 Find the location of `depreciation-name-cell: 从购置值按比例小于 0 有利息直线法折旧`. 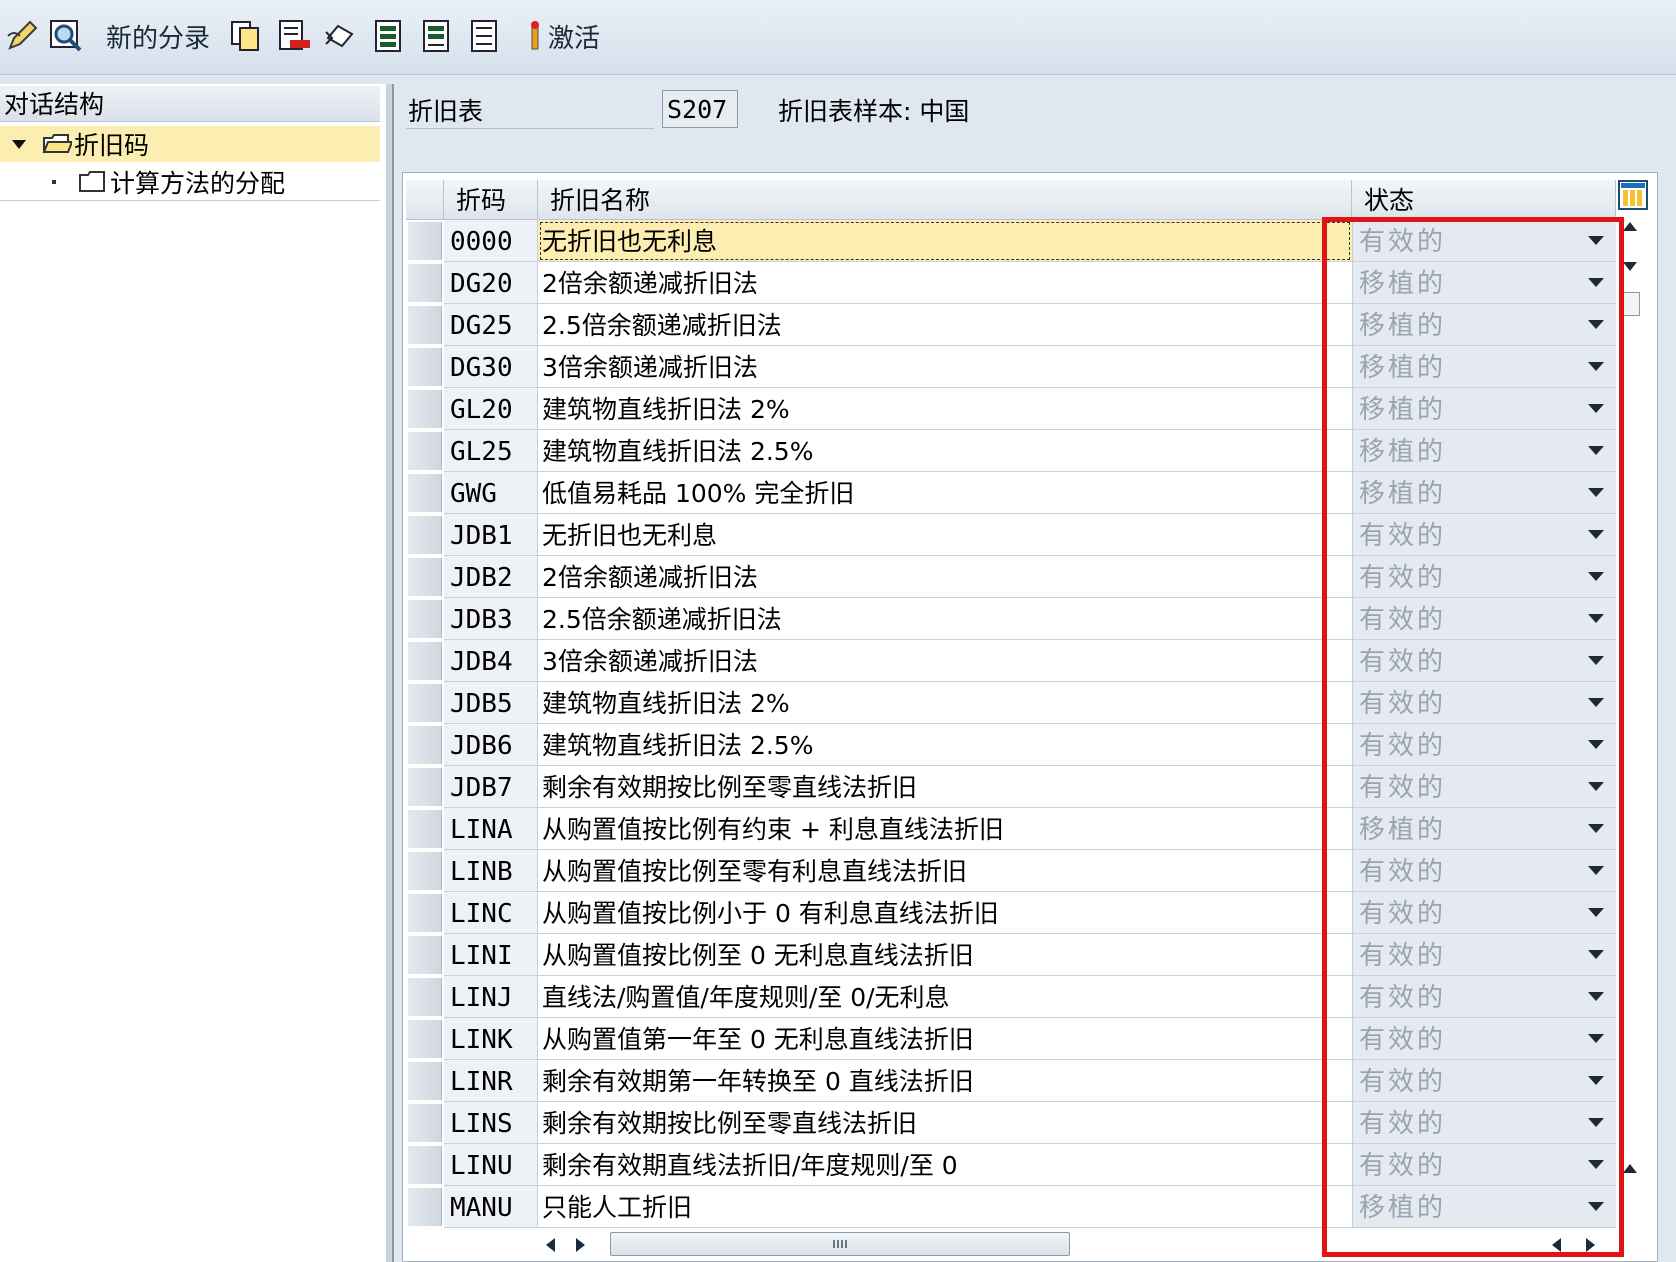

depreciation-name-cell: 从购置值按比例小于 0 有利息直线法折旧 is located at coordinates (945, 913).